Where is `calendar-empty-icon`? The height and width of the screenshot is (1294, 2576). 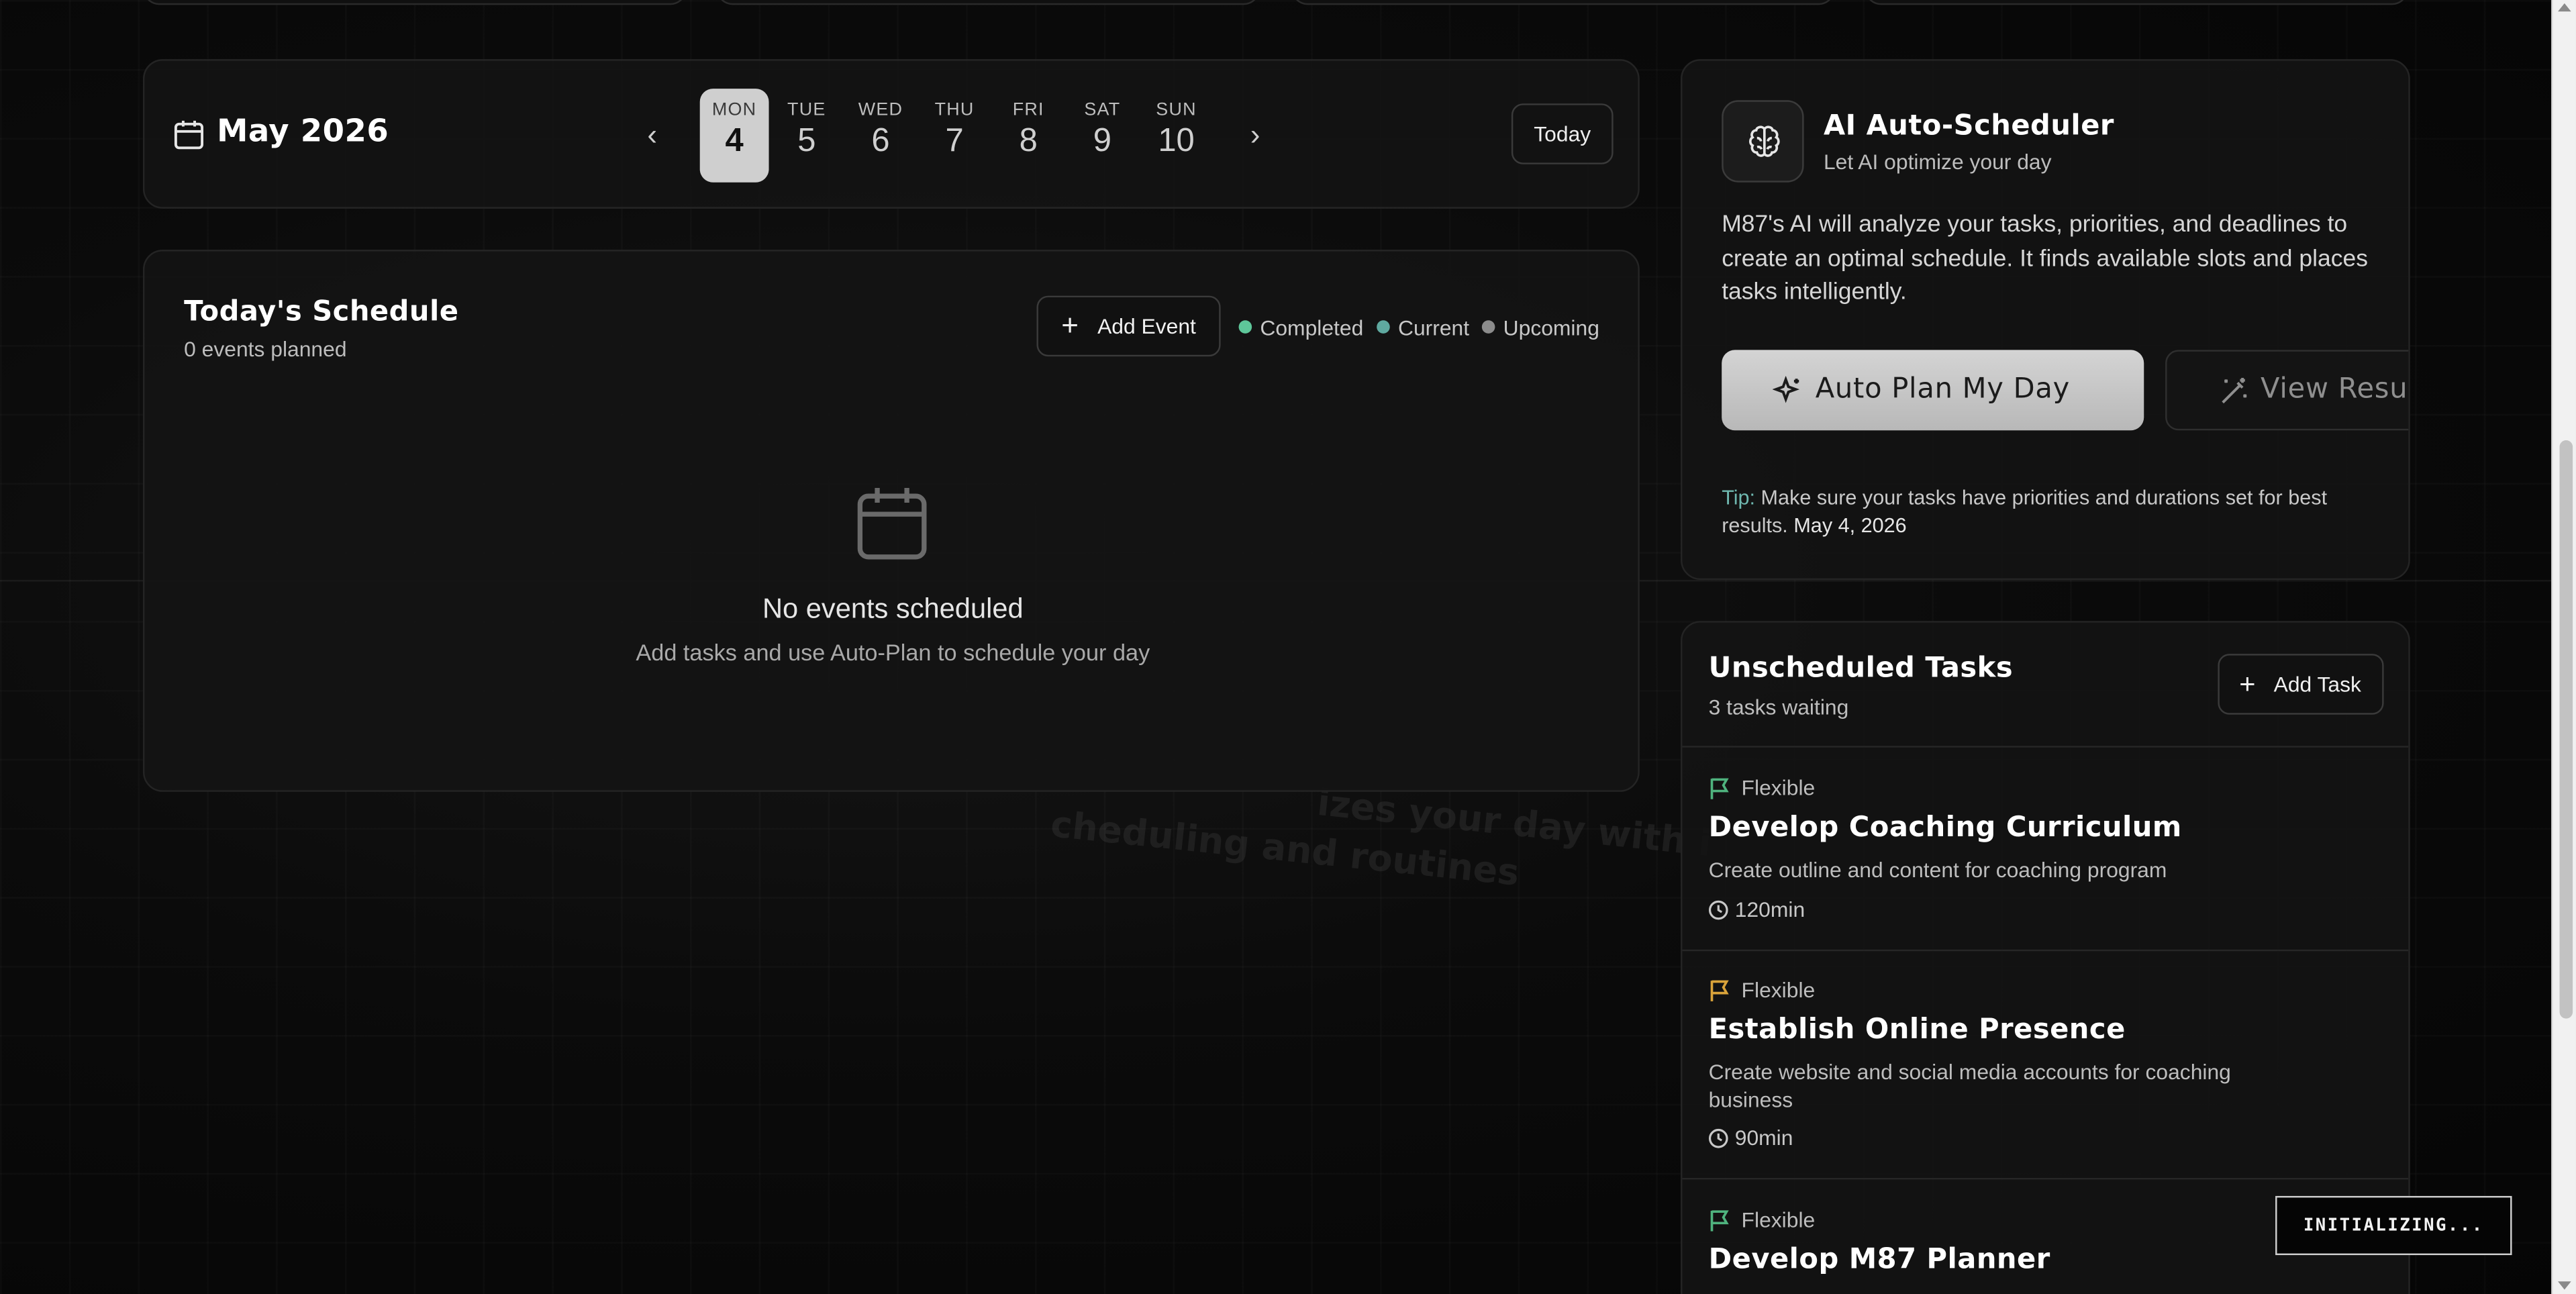
calendar-empty-icon is located at coordinates (892, 523).